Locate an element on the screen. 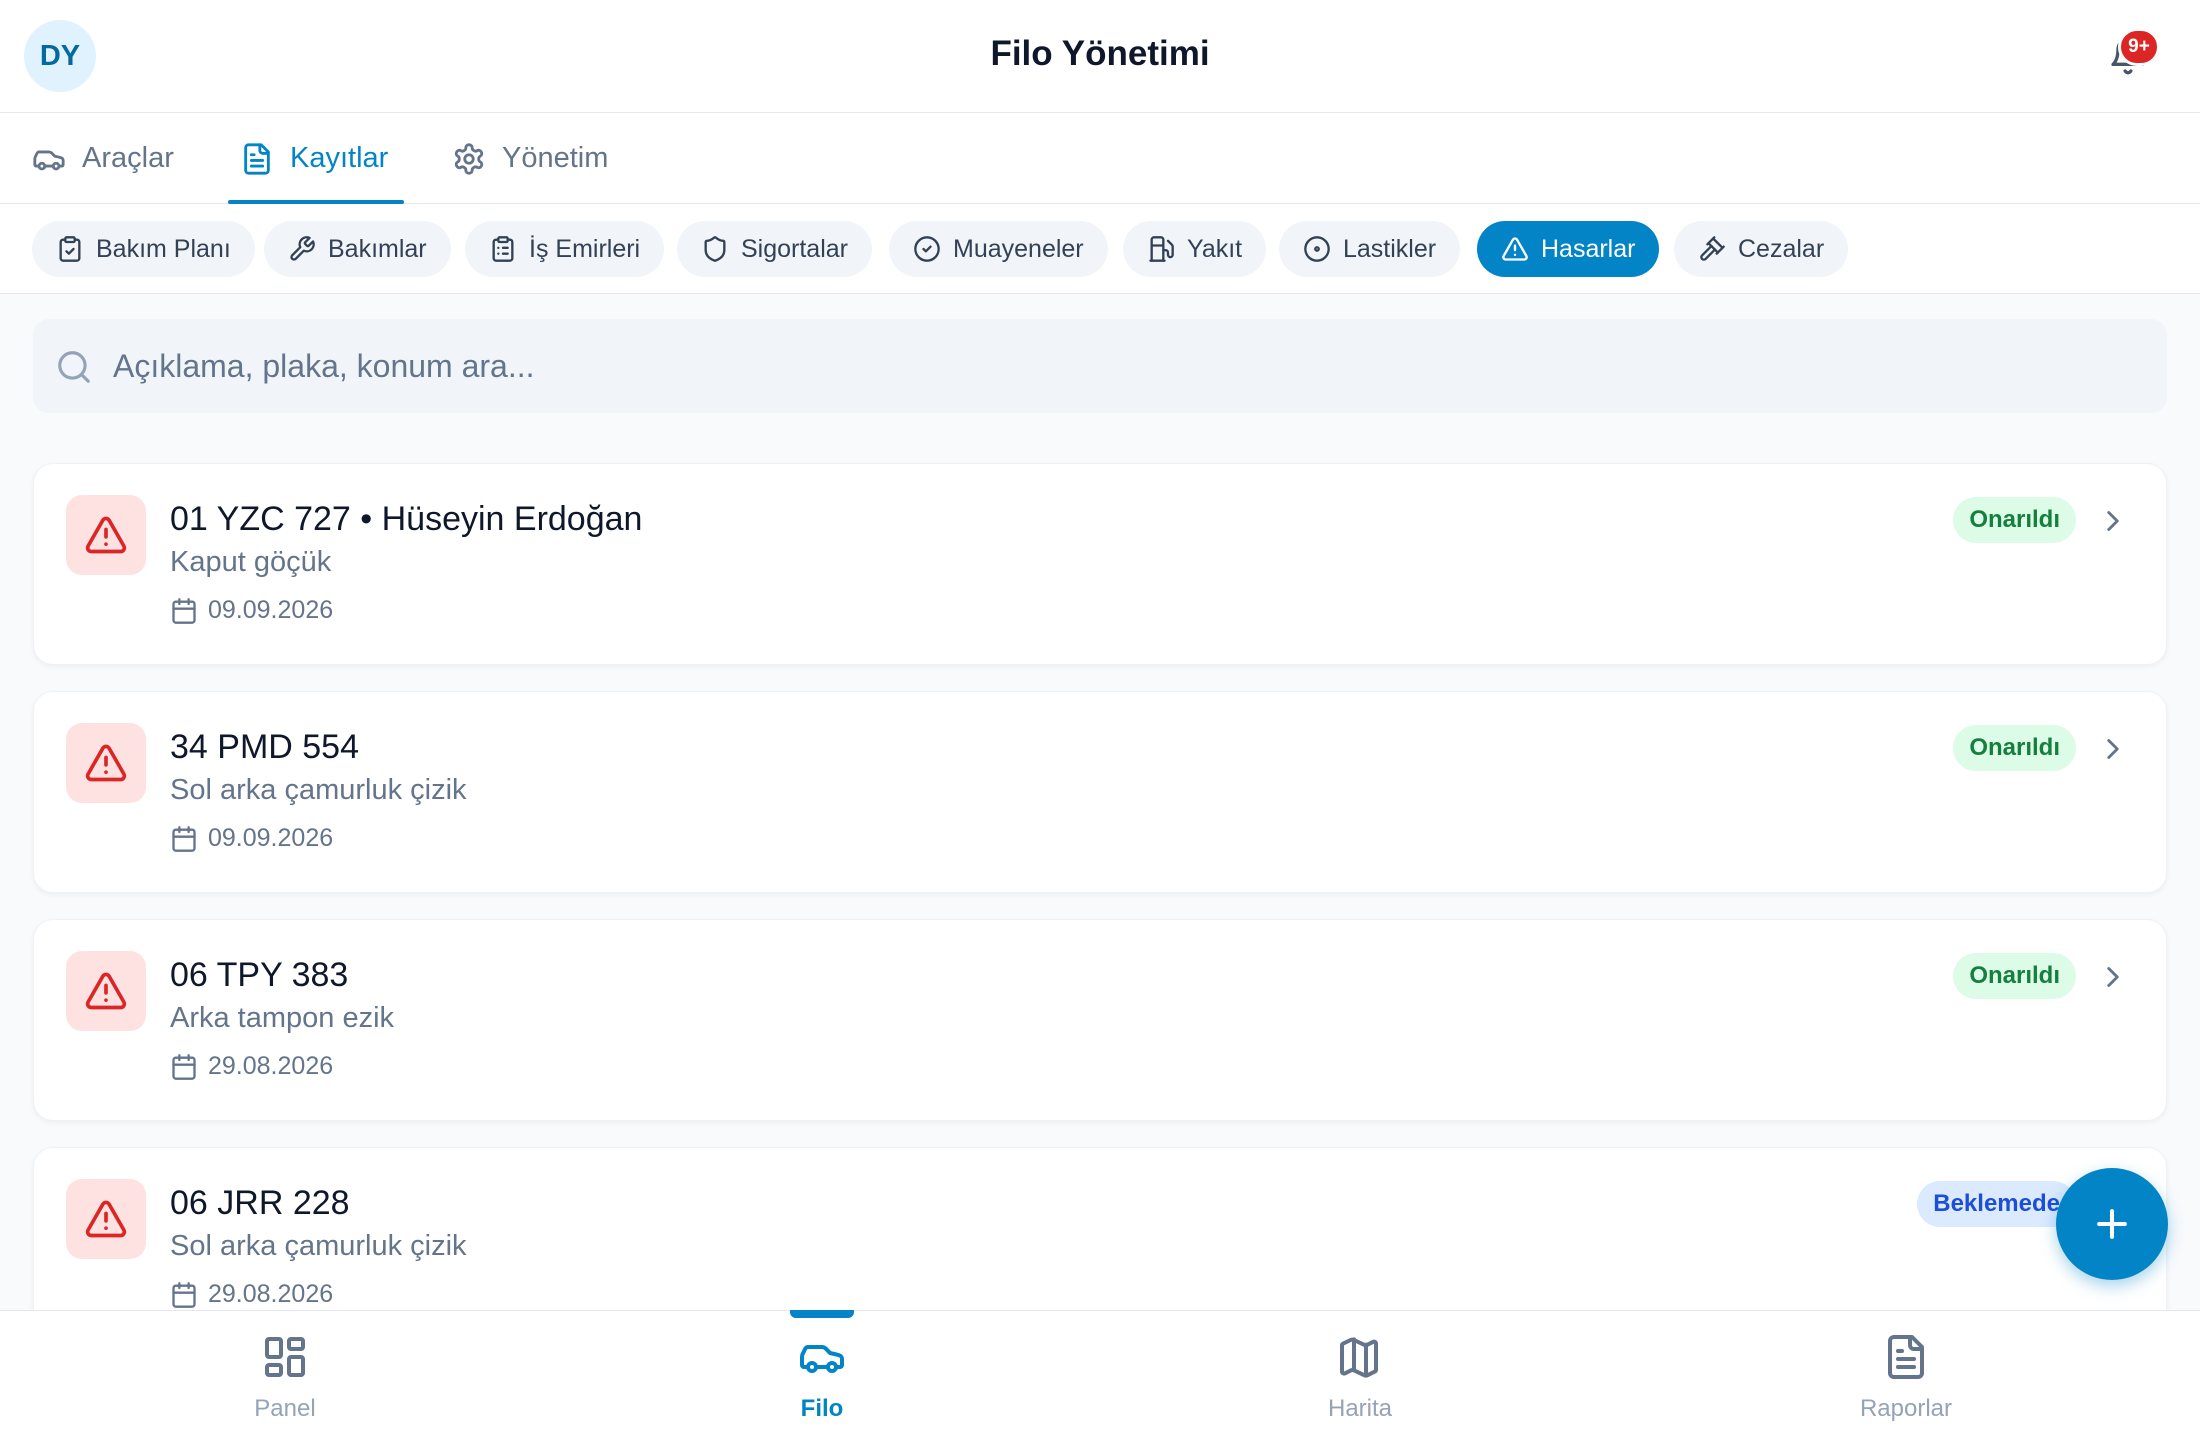  chip-label: İş Emirleri is located at coordinates (585, 248).